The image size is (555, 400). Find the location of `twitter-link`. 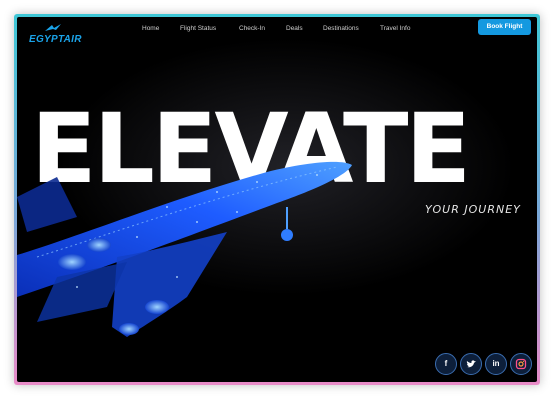

twitter-link is located at coordinates (471, 364).